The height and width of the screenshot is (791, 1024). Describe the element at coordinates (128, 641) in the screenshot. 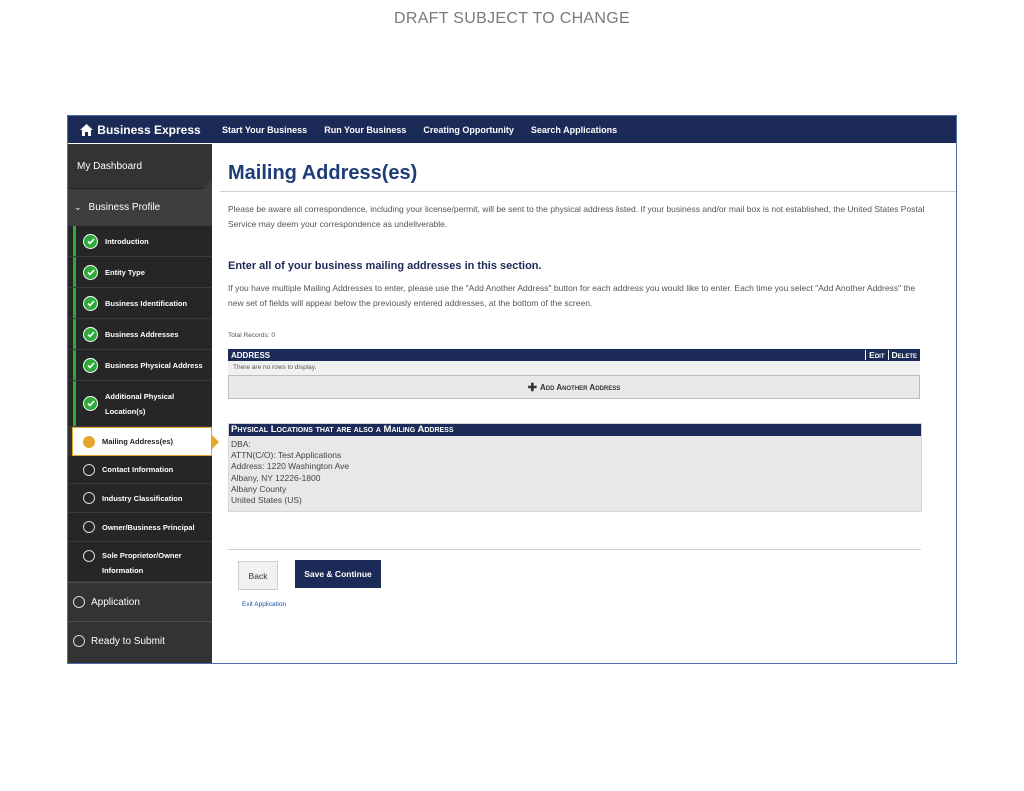

I see `sidebar-item-label: Ready to Submit` at that location.